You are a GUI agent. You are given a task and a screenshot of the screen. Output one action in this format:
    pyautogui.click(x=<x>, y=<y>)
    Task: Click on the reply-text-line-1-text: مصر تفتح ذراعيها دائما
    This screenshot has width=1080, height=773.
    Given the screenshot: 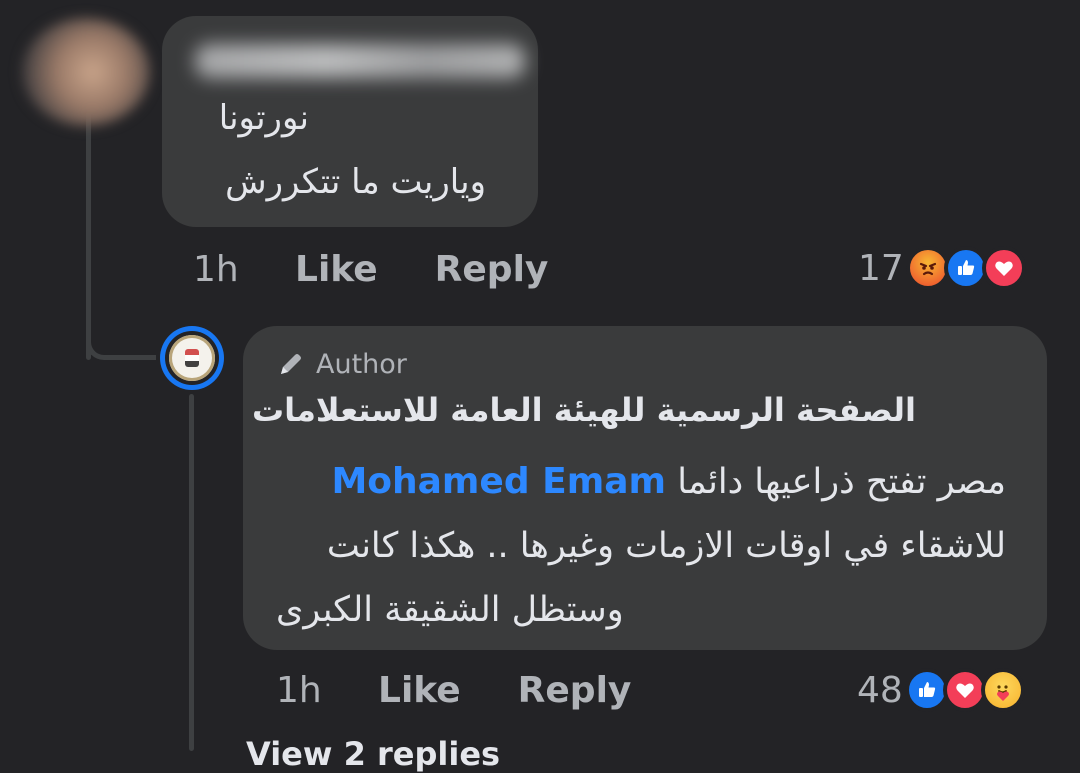 What is the action you would take?
    pyautogui.click(x=841, y=482)
    